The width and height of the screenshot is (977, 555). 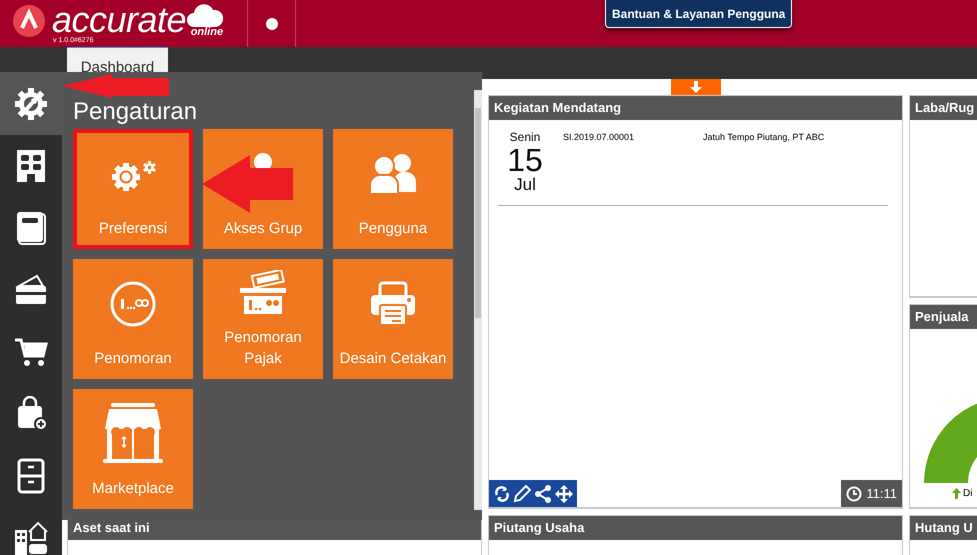 What do you see at coordinates (393, 174) in the screenshot?
I see `users-icon` at bounding box center [393, 174].